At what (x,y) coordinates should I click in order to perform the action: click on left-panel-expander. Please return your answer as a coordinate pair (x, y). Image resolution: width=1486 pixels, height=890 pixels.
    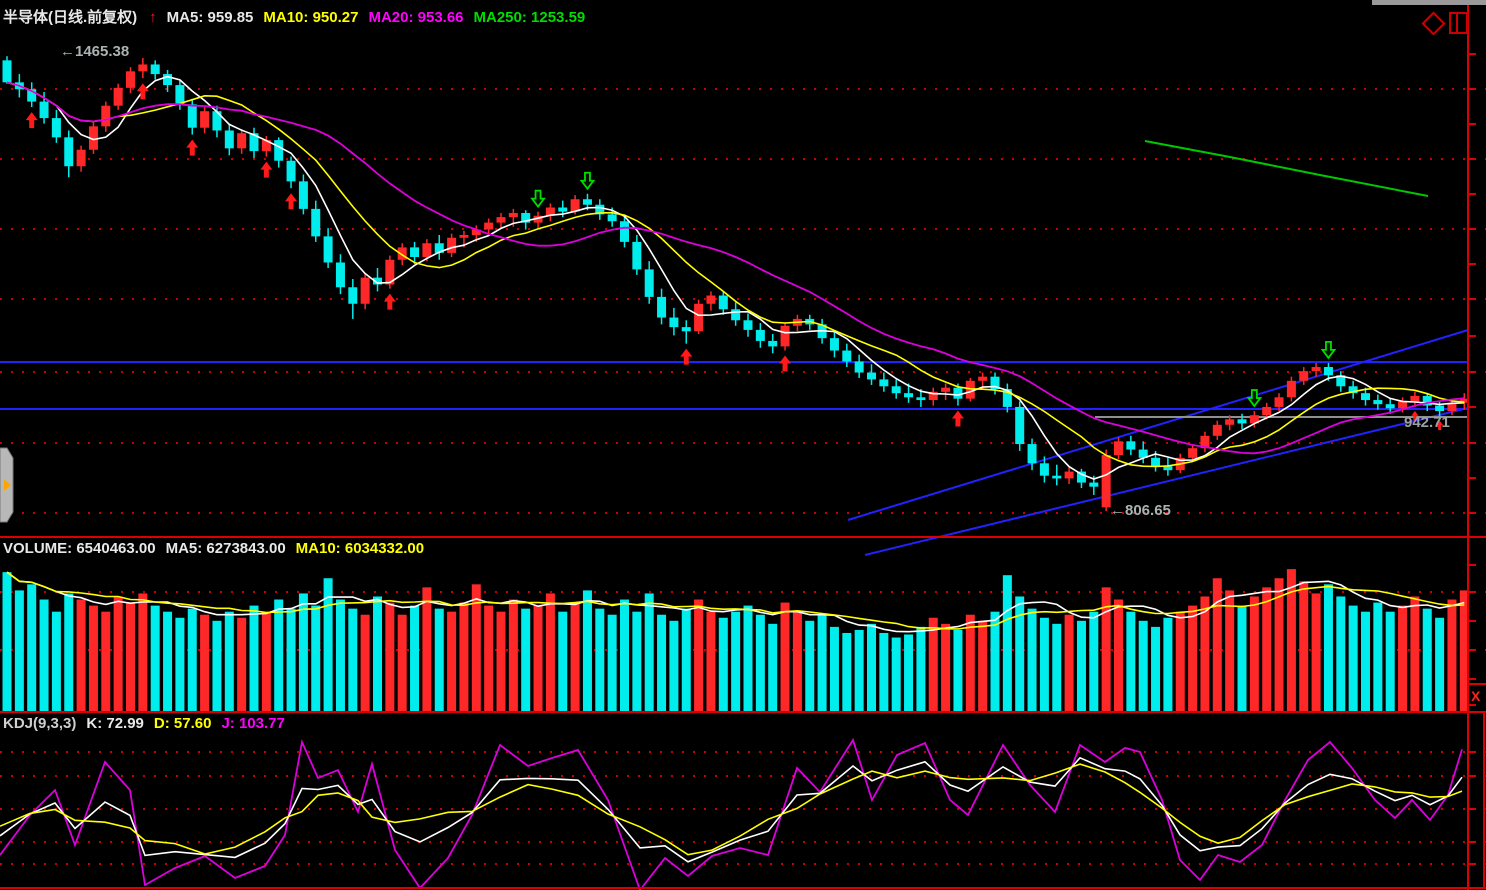
    Looking at the image, I should click on (10, 486).